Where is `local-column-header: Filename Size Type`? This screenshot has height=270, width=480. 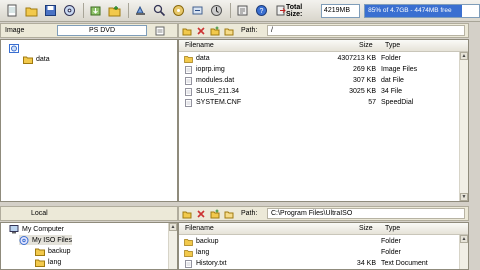 local-column-header: Filename Size Type is located at coordinates (323, 229).